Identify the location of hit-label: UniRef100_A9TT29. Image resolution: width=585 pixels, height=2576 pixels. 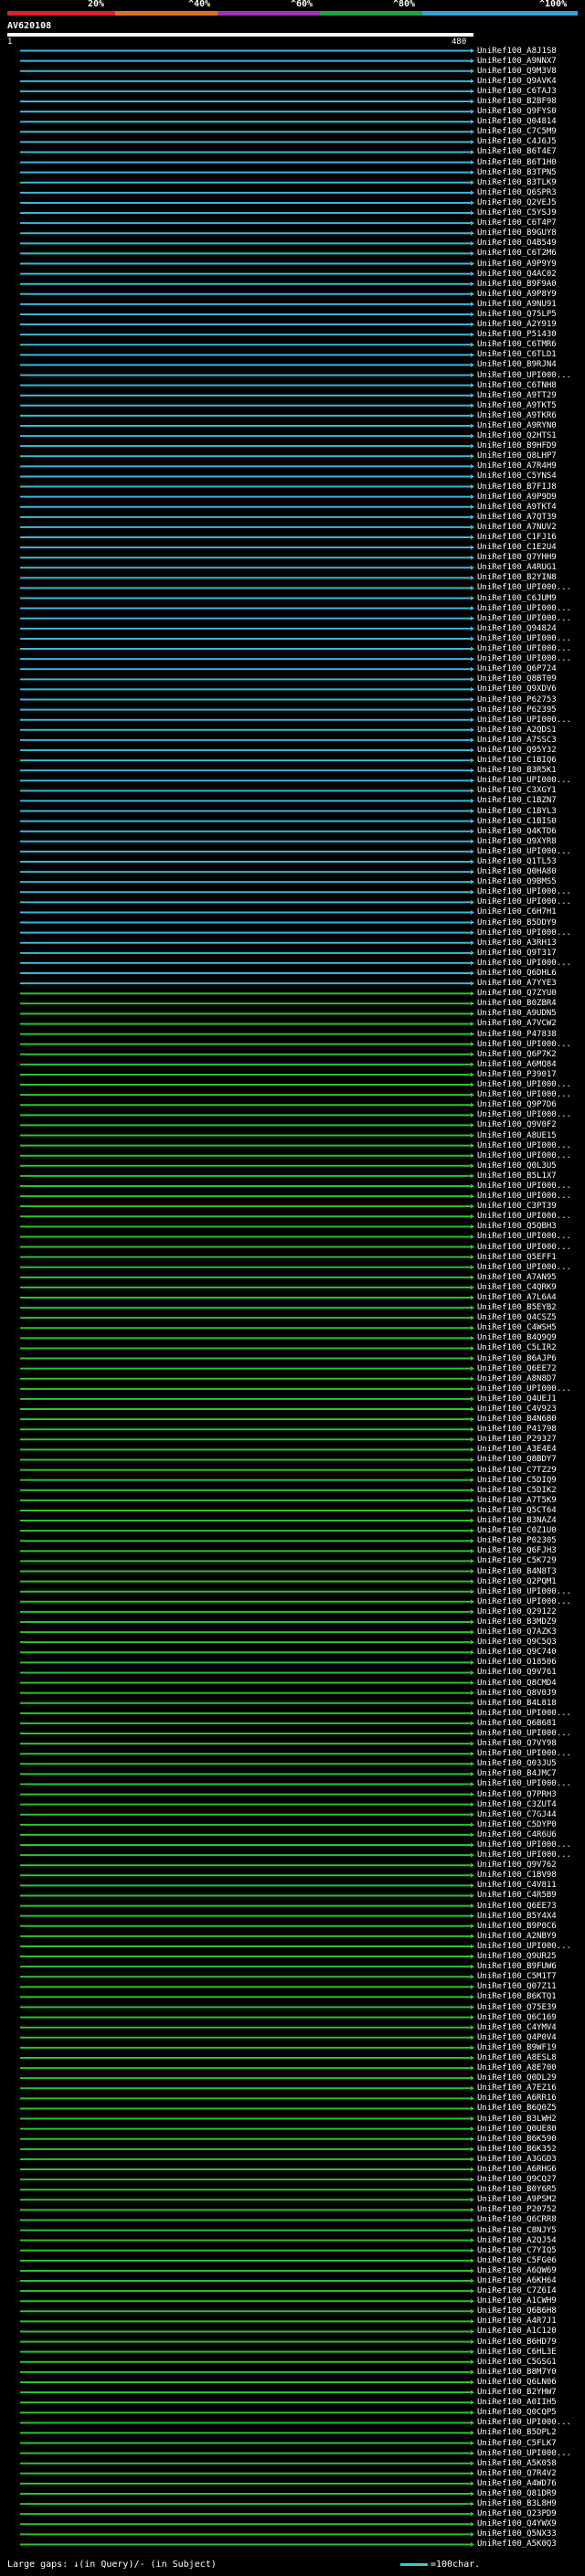
(517, 395).